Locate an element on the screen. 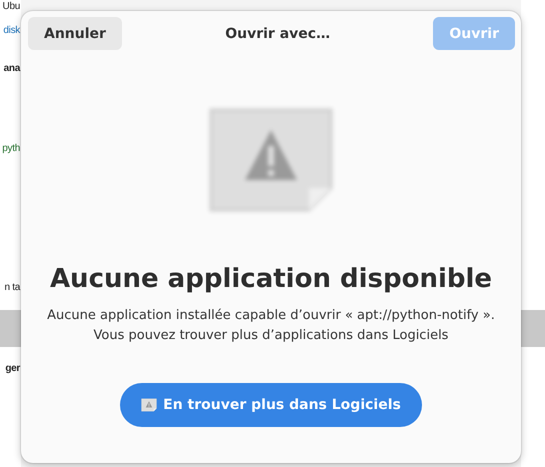 The image size is (545, 467). background-text: Ubu is located at coordinates (11, 7).